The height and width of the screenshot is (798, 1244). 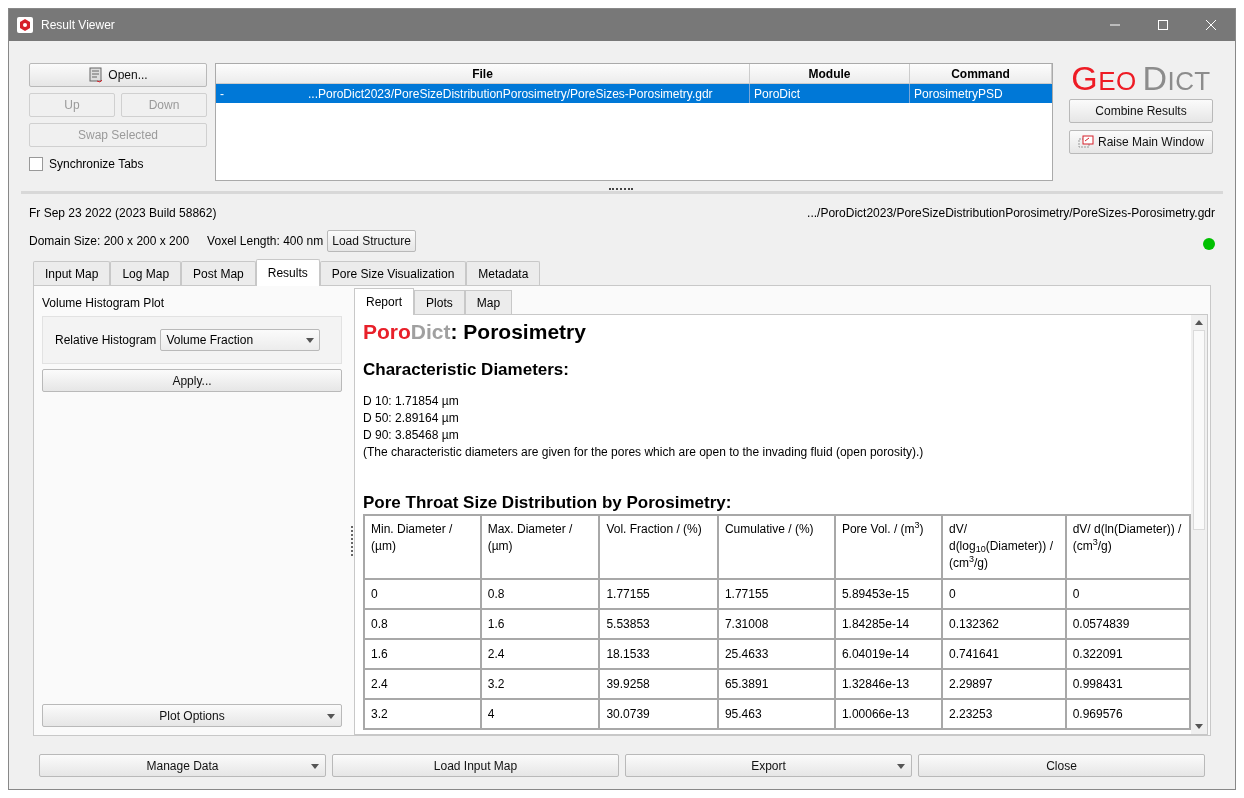 I want to click on table-cell: 39.9258, so click(x=658, y=683).